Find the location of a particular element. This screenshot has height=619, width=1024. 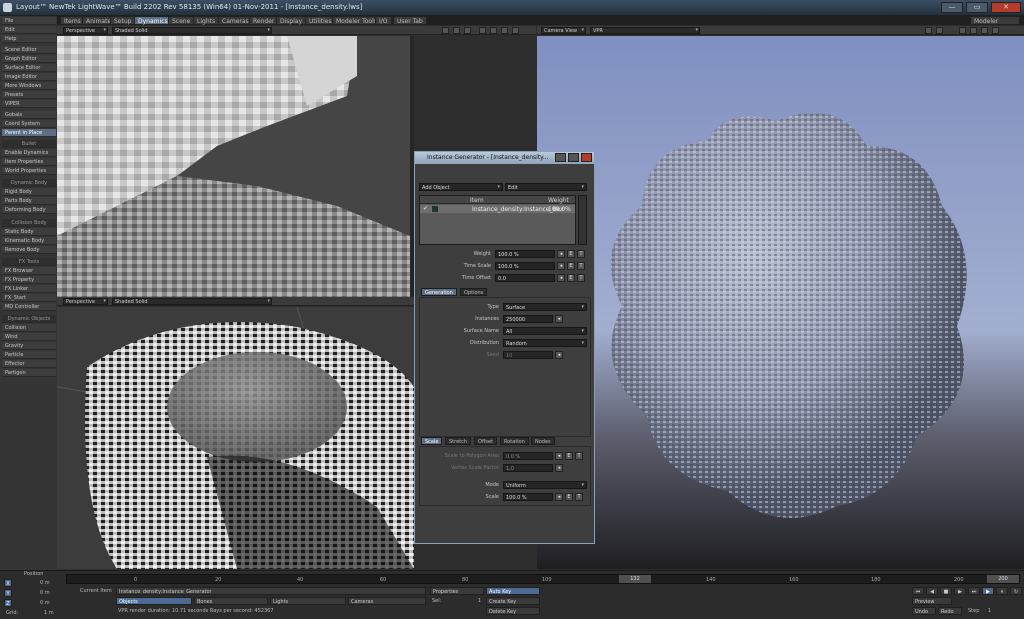

tab-cameras: Cameras is located at coordinates (235, 20).